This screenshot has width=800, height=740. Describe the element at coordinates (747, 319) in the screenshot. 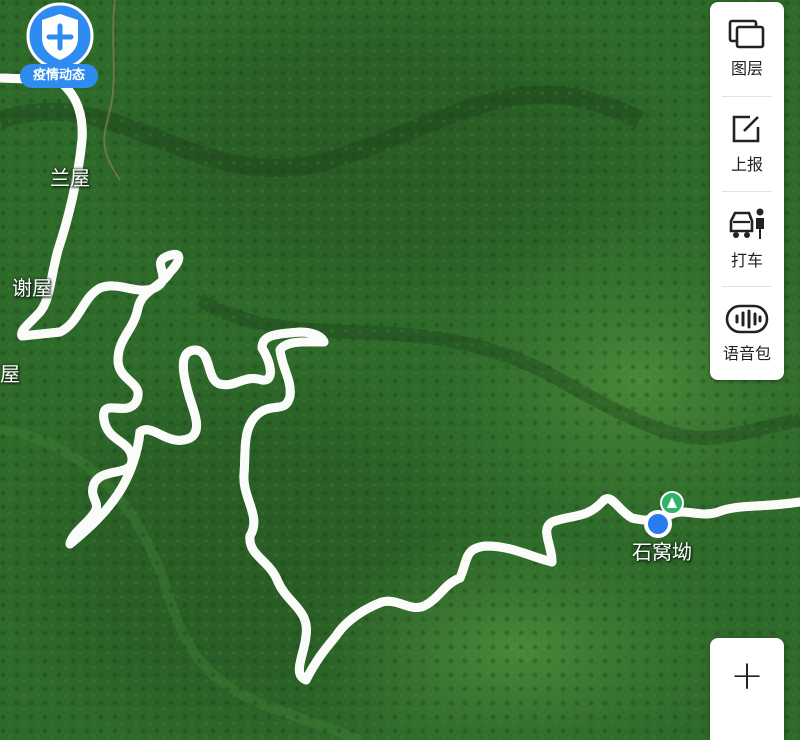

I see `voice-pack-icon` at that location.